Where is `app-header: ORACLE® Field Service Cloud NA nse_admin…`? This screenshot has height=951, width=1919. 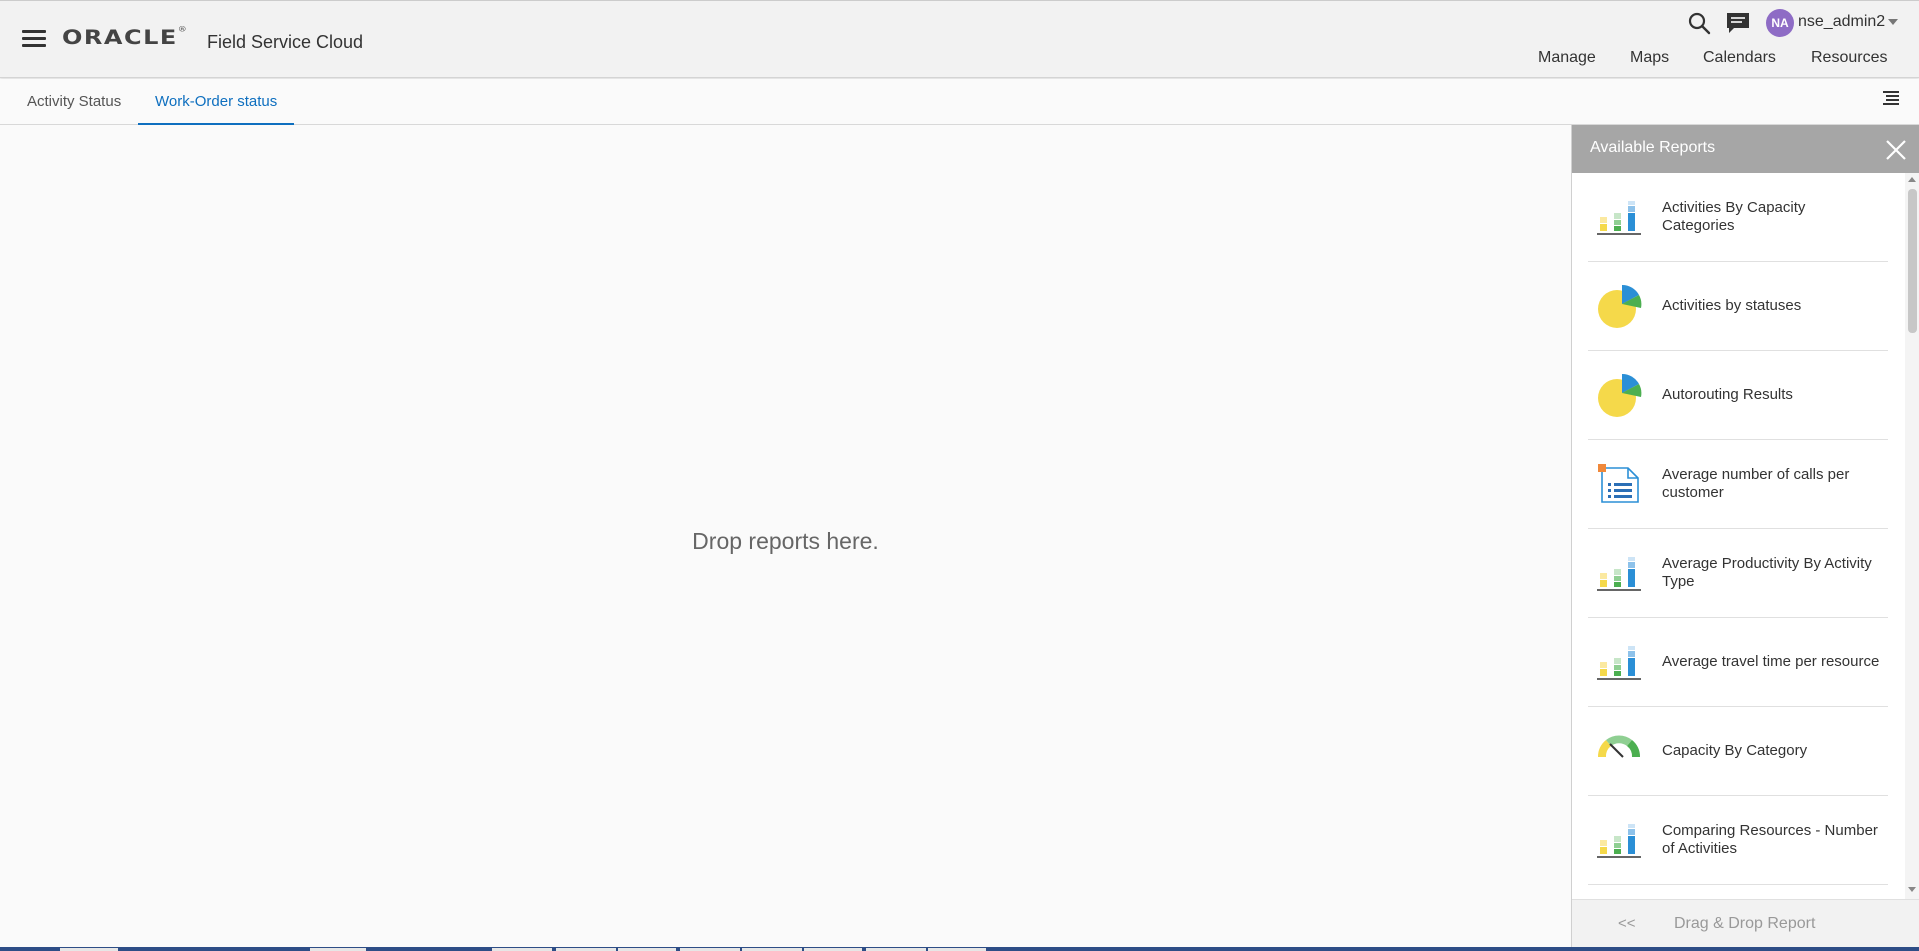
app-header: ORACLE® Field Service Cloud NA nse_admin… is located at coordinates (959, 39).